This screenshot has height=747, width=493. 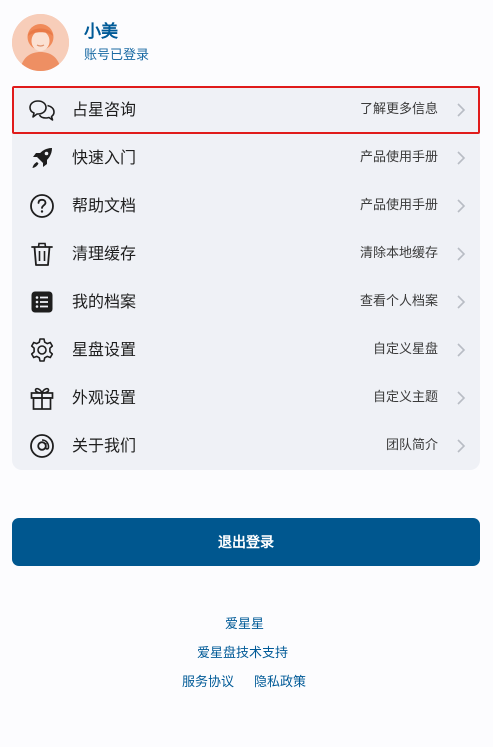 What do you see at coordinates (246, 158) in the screenshot?
I see `menu-item-quick-start: 快速入门 产品使用手册` at bounding box center [246, 158].